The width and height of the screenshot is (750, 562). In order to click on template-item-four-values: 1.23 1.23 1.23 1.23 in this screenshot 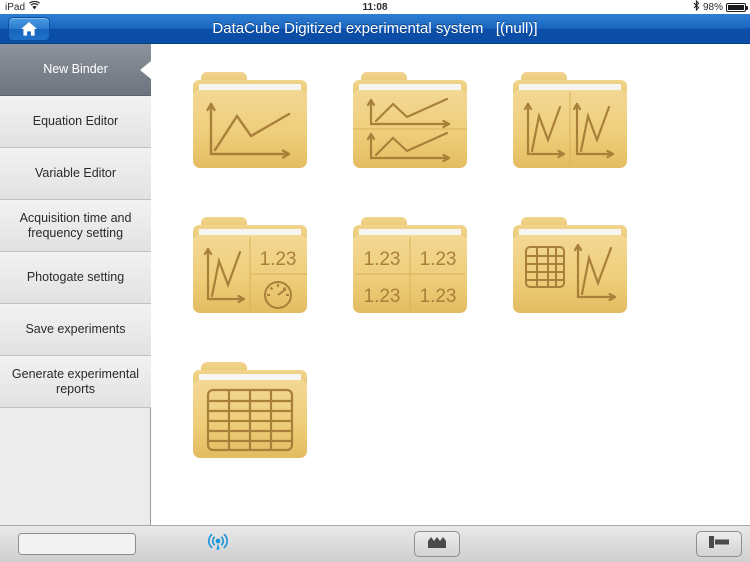, I will do `click(410, 275)`.